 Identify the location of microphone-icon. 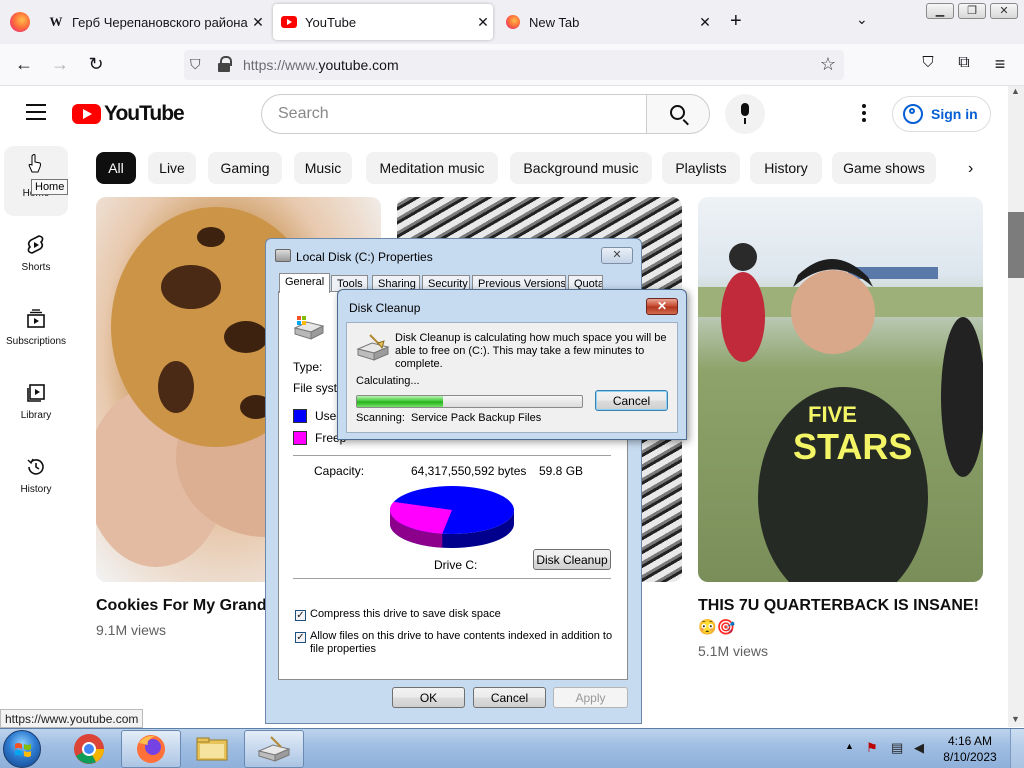
(745, 109).